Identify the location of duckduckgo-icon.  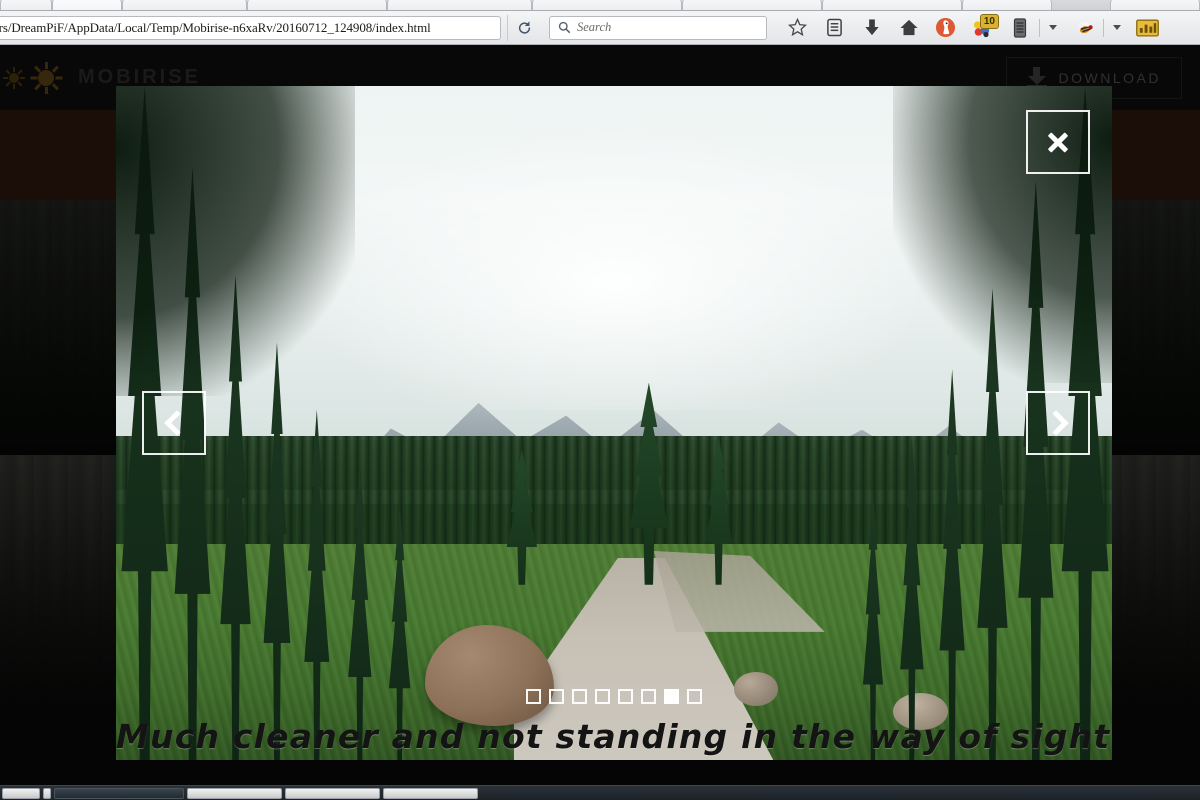
(945, 28).